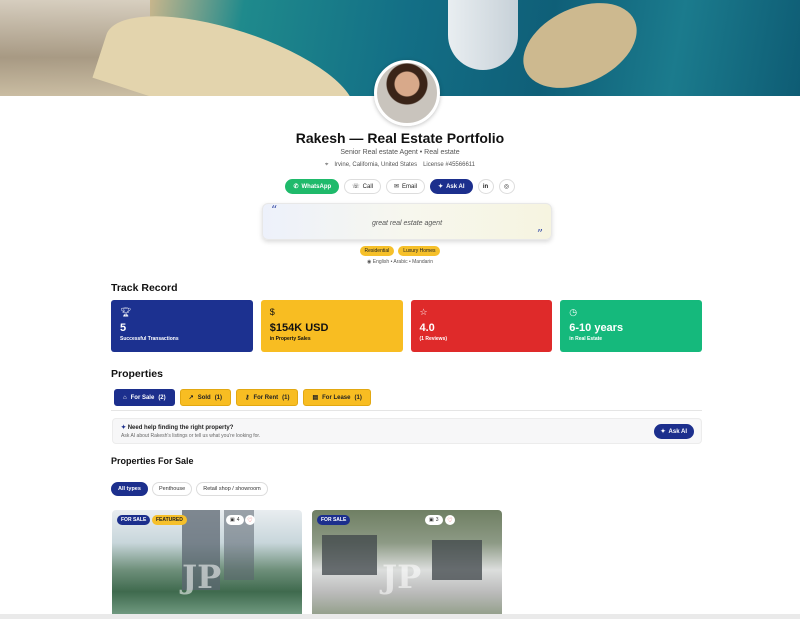 Image resolution: width=800 pixels, height=619 pixels. What do you see at coordinates (483, 35) in the screenshot?
I see `cover-tower` at bounding box center [483, 35].